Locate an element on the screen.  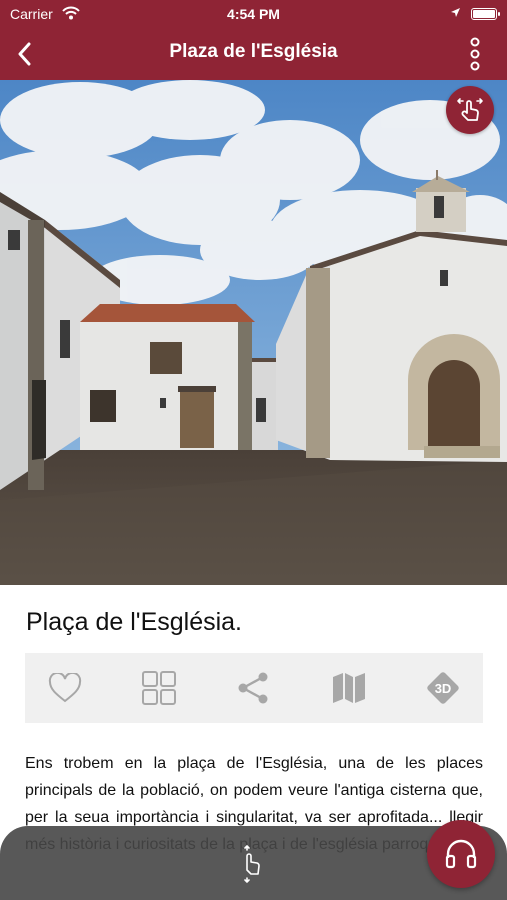
battery-icon is located at coordinates (485, 14).